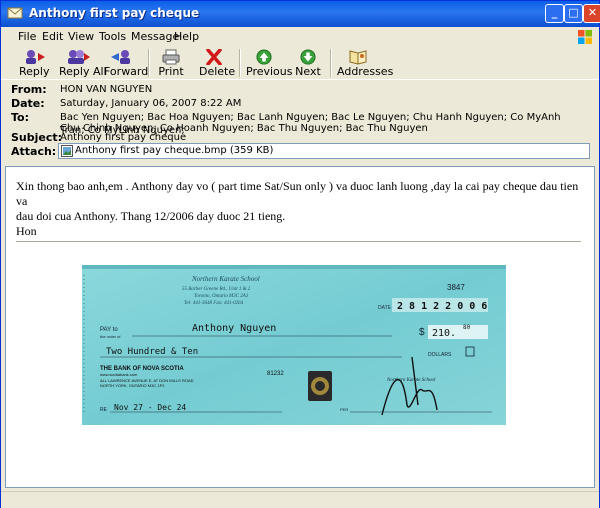 This screenshot has height=508, width=600. What do you see at coordinates (109, 330) in the screenshot?
I see `pay-to-label: PAY to` at bounding box center [109, 330].